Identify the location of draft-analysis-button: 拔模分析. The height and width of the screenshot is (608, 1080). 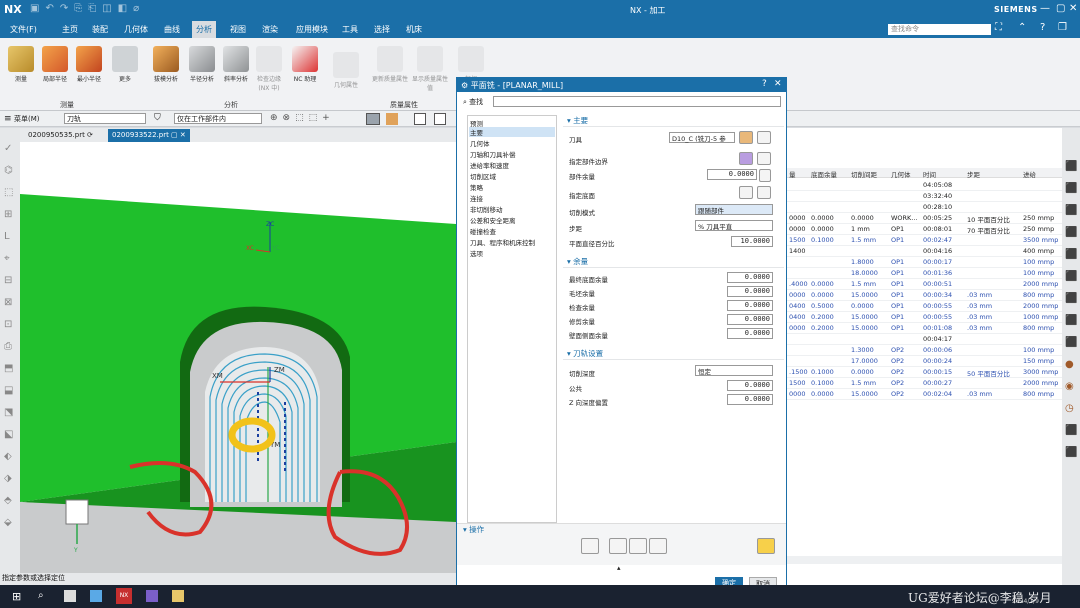
(166, 64).